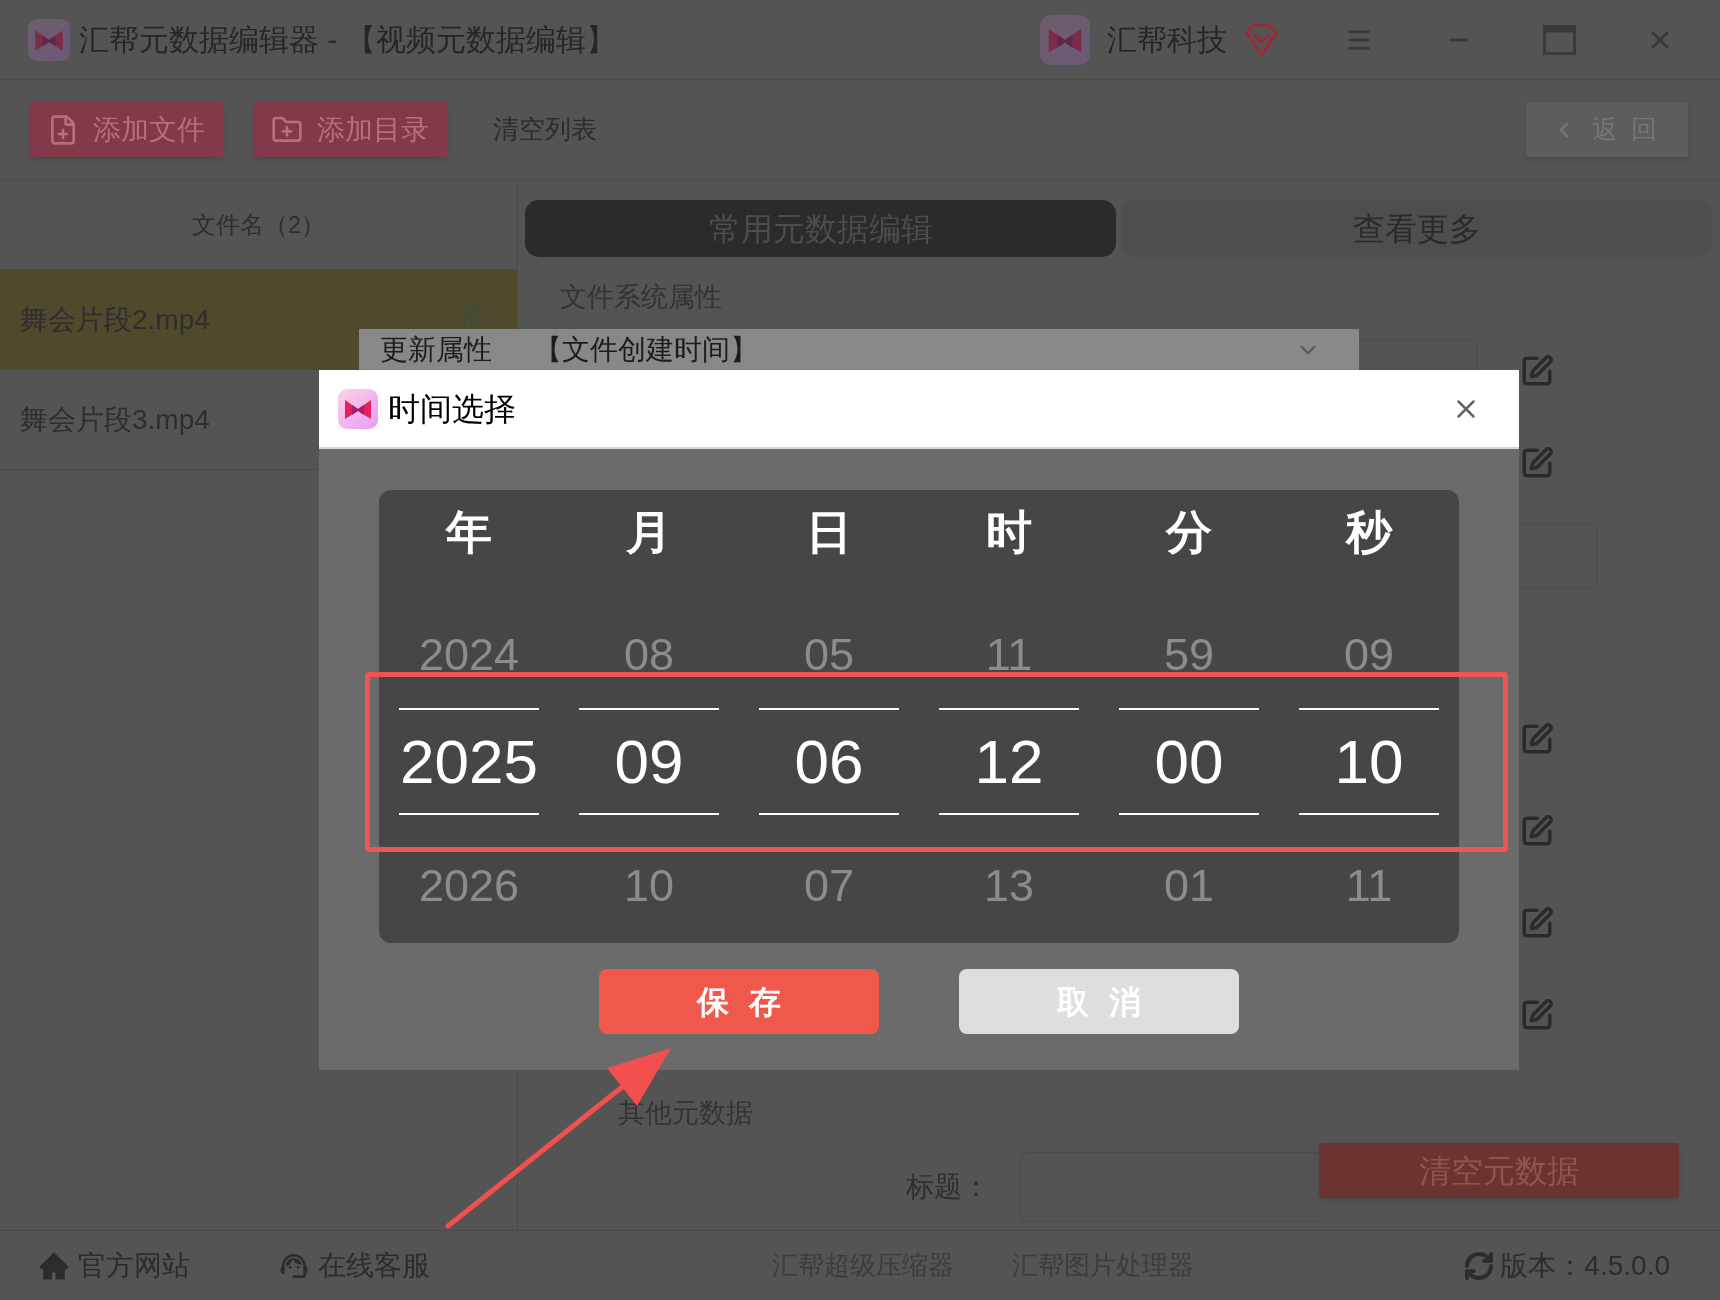 The width and height of the screenshot is (1720, 1300). What do you see at coordinates (1009, 532) in the screenshot?
I see `column-header: 时` at bounding box center [1009, 532].